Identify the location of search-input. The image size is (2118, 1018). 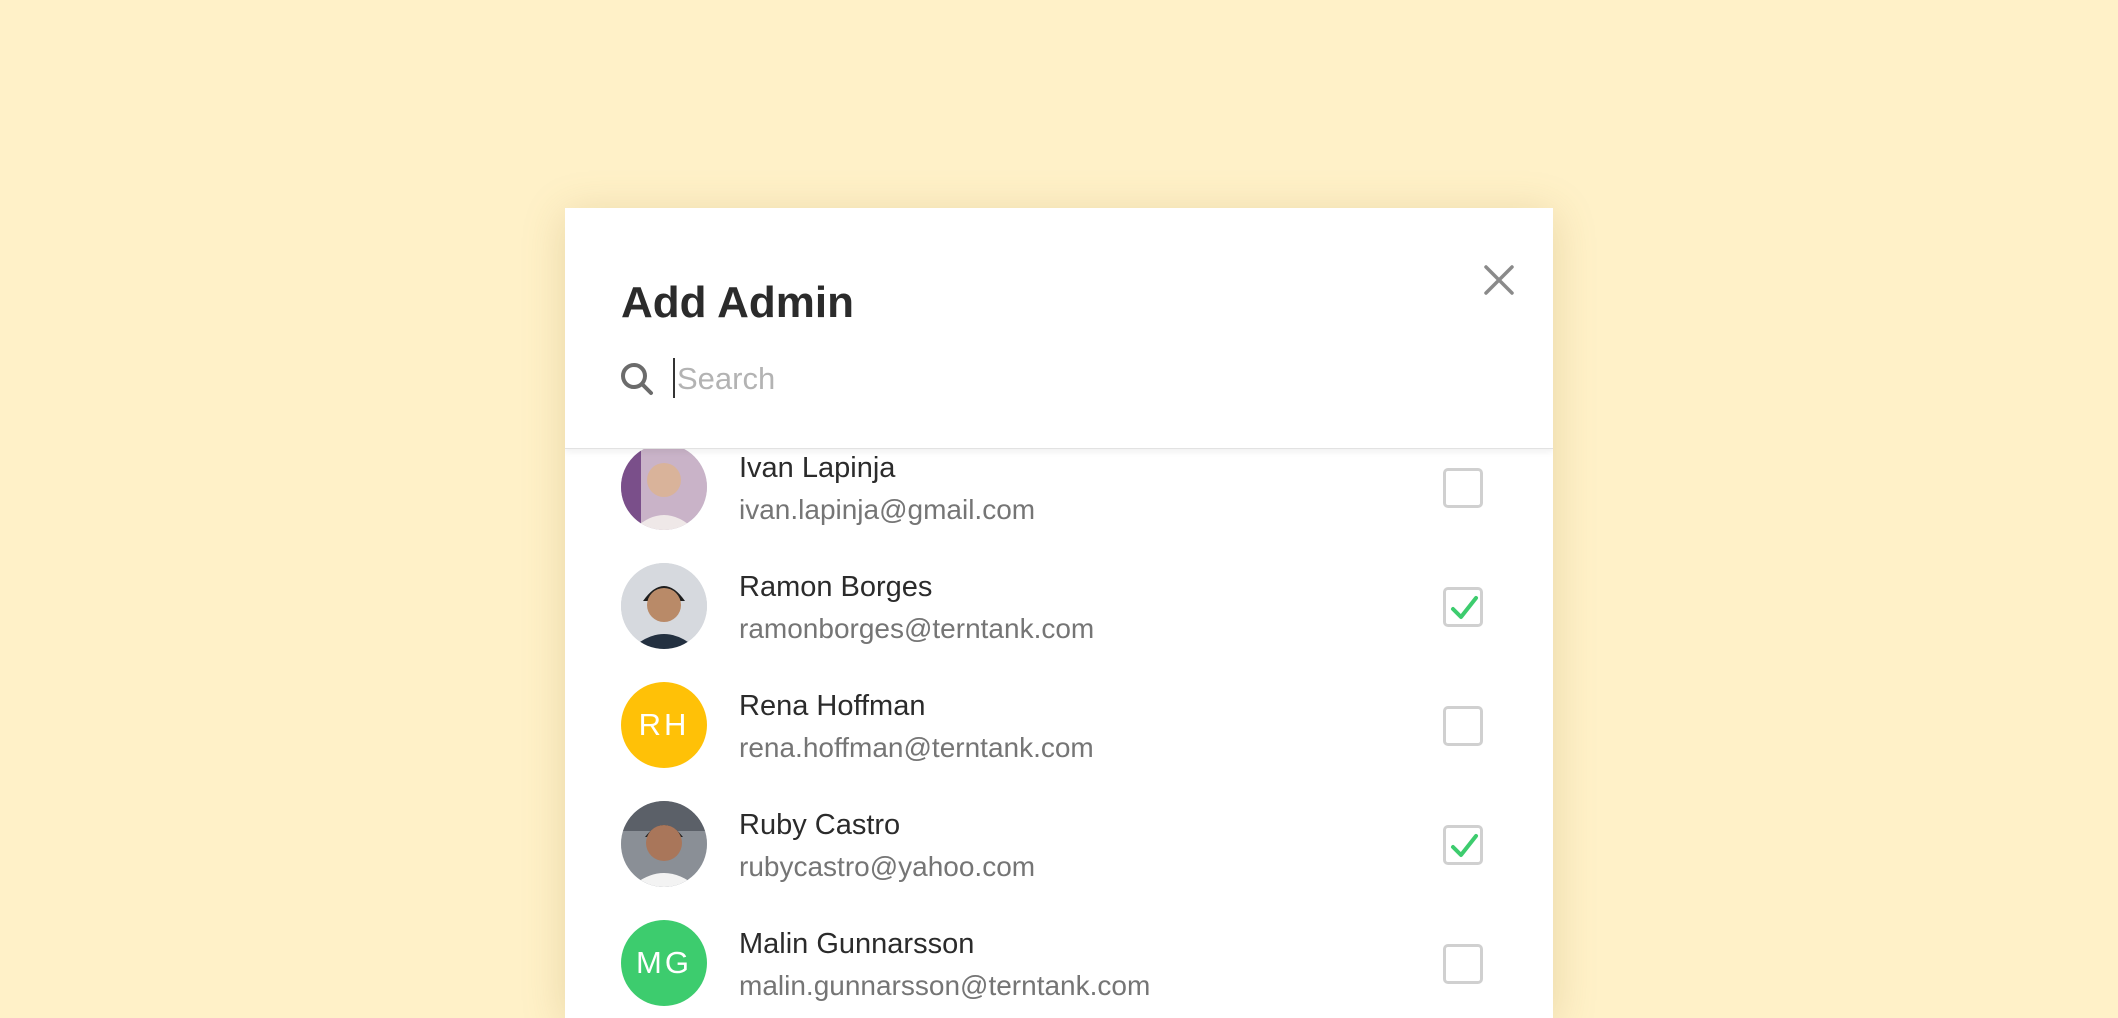
(1084, 379).